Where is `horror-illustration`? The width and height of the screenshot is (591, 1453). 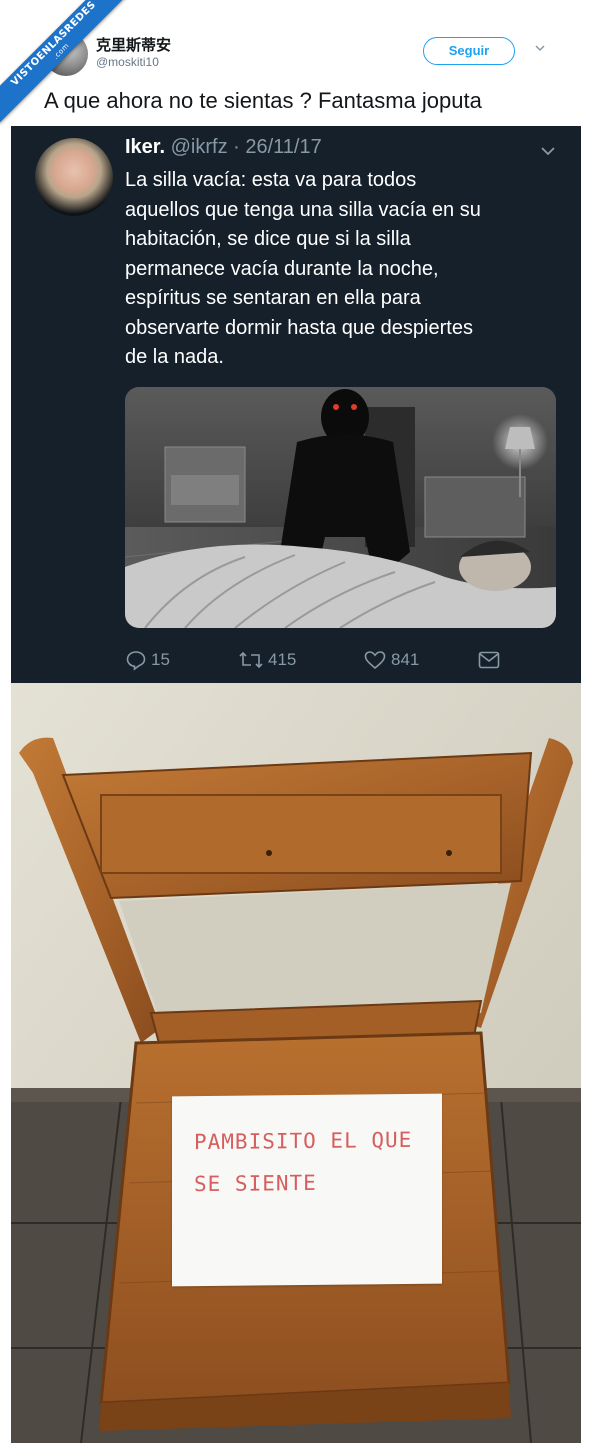
horror-illustration is located at coordinates (340, 507).